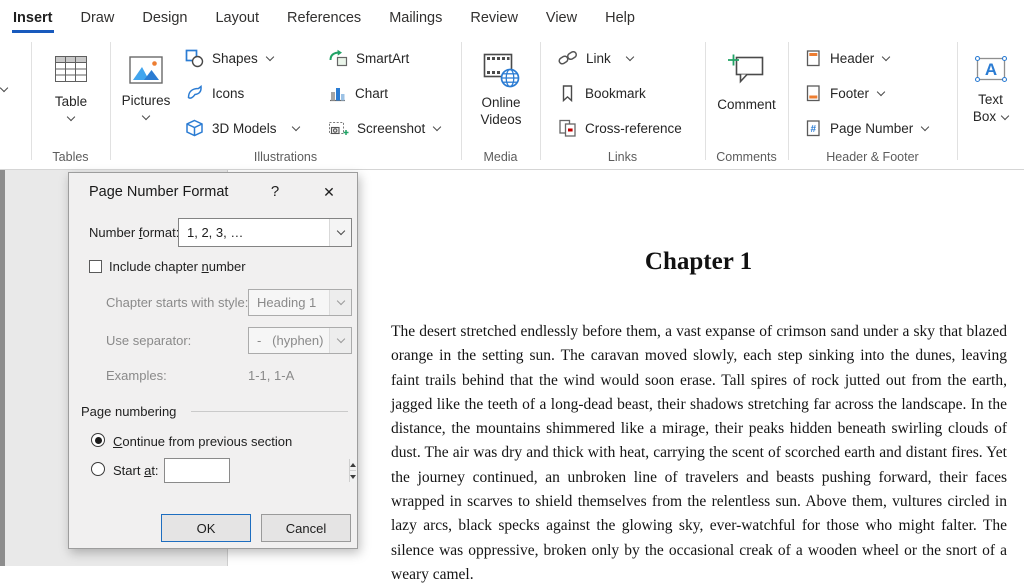  What do you see at coordinates (290, 340) in the screenshot?
I see `use-separator-value: - (hyphen)` at bounding box center [290, 340].